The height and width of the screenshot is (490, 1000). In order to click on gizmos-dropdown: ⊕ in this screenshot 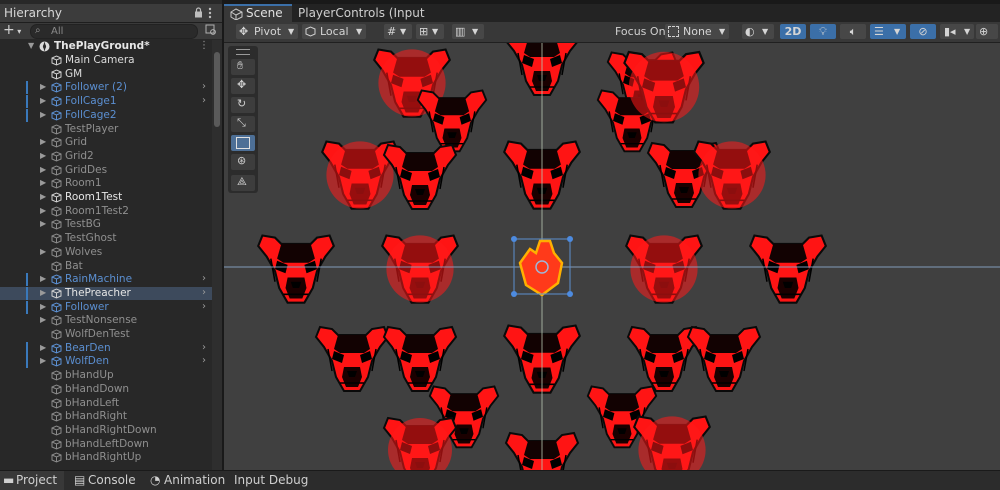, I will do `click(987, 31)`.